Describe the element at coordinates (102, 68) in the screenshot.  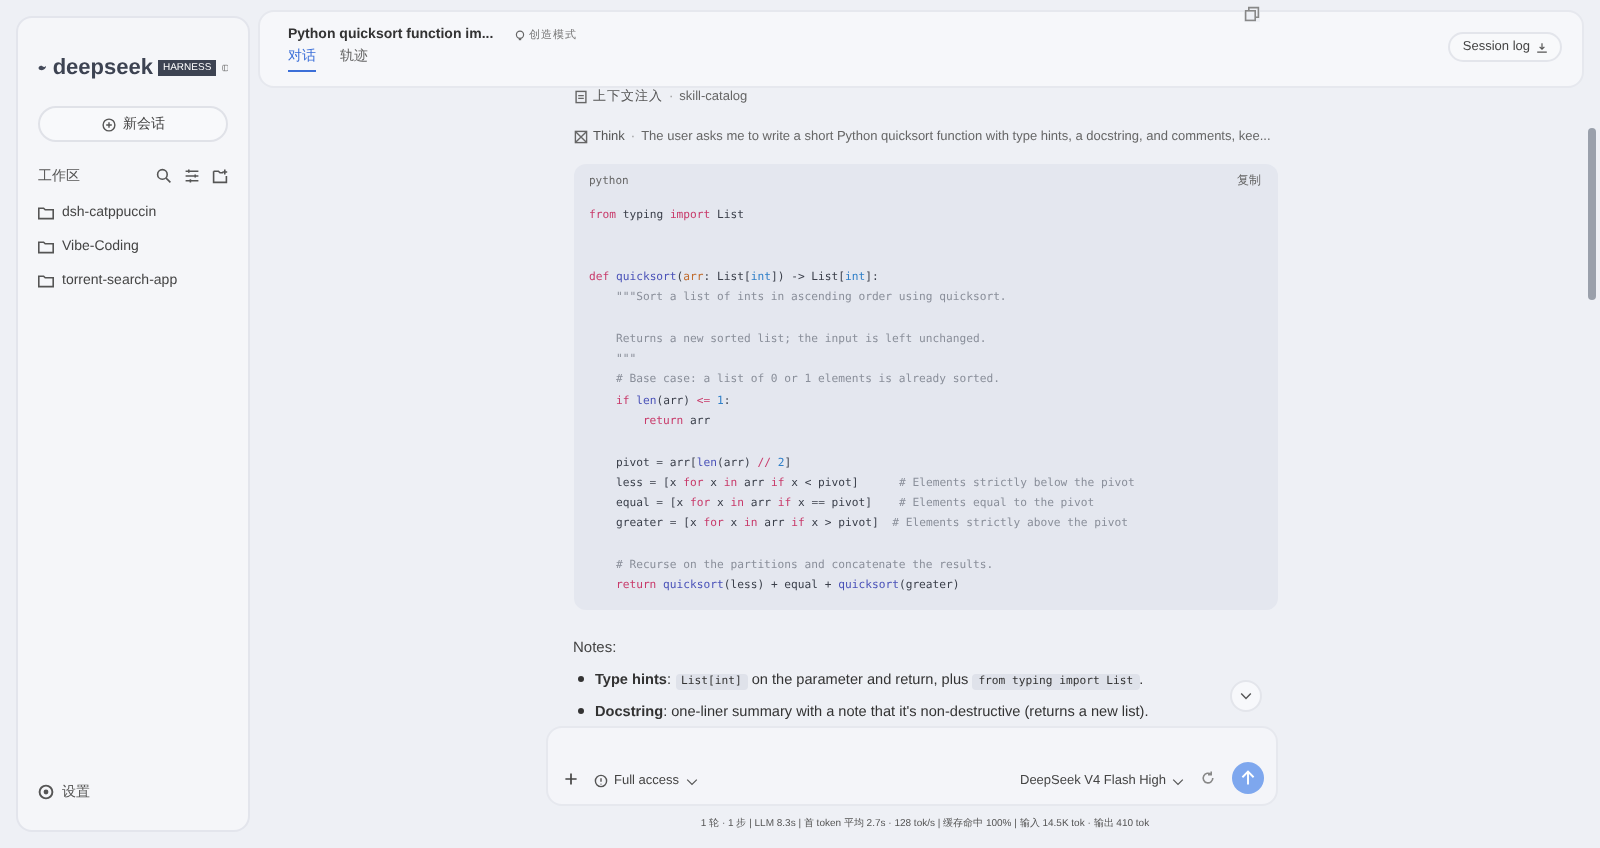
I see `brand-name: deepseek` at that location.